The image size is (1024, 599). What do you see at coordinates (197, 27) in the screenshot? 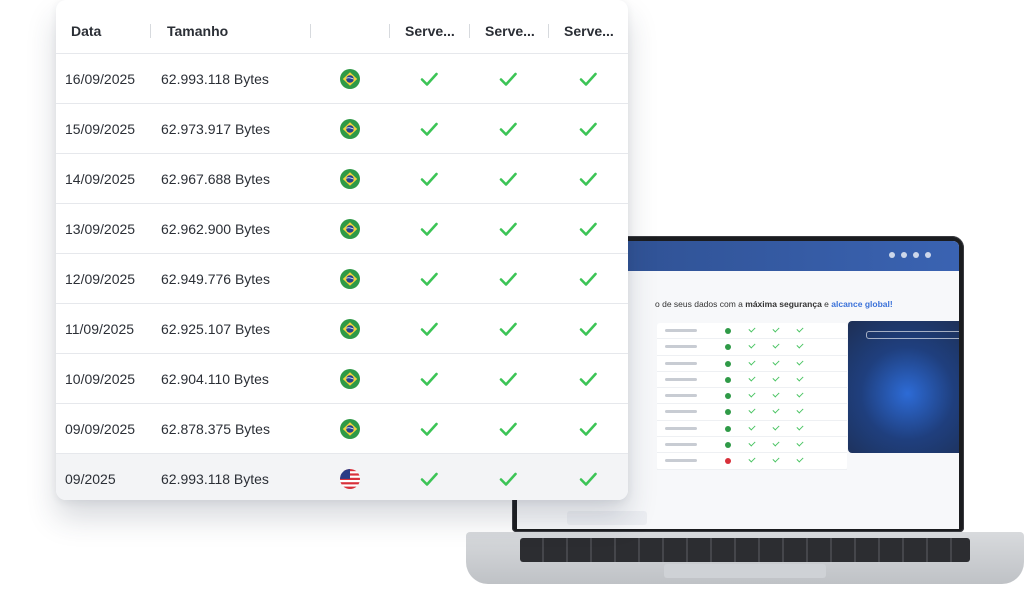
I see `column-header-tamanho: Tamanho` at bounding box center [197, 27].